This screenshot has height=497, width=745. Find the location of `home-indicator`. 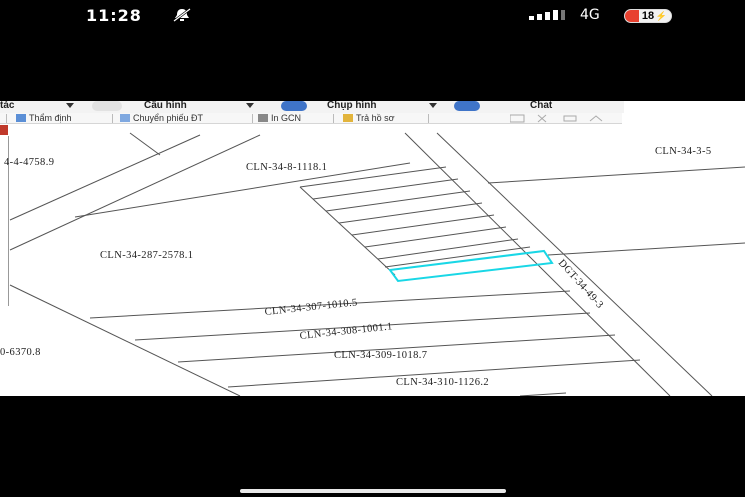

home-indicator is located at coordinates (373, 491).